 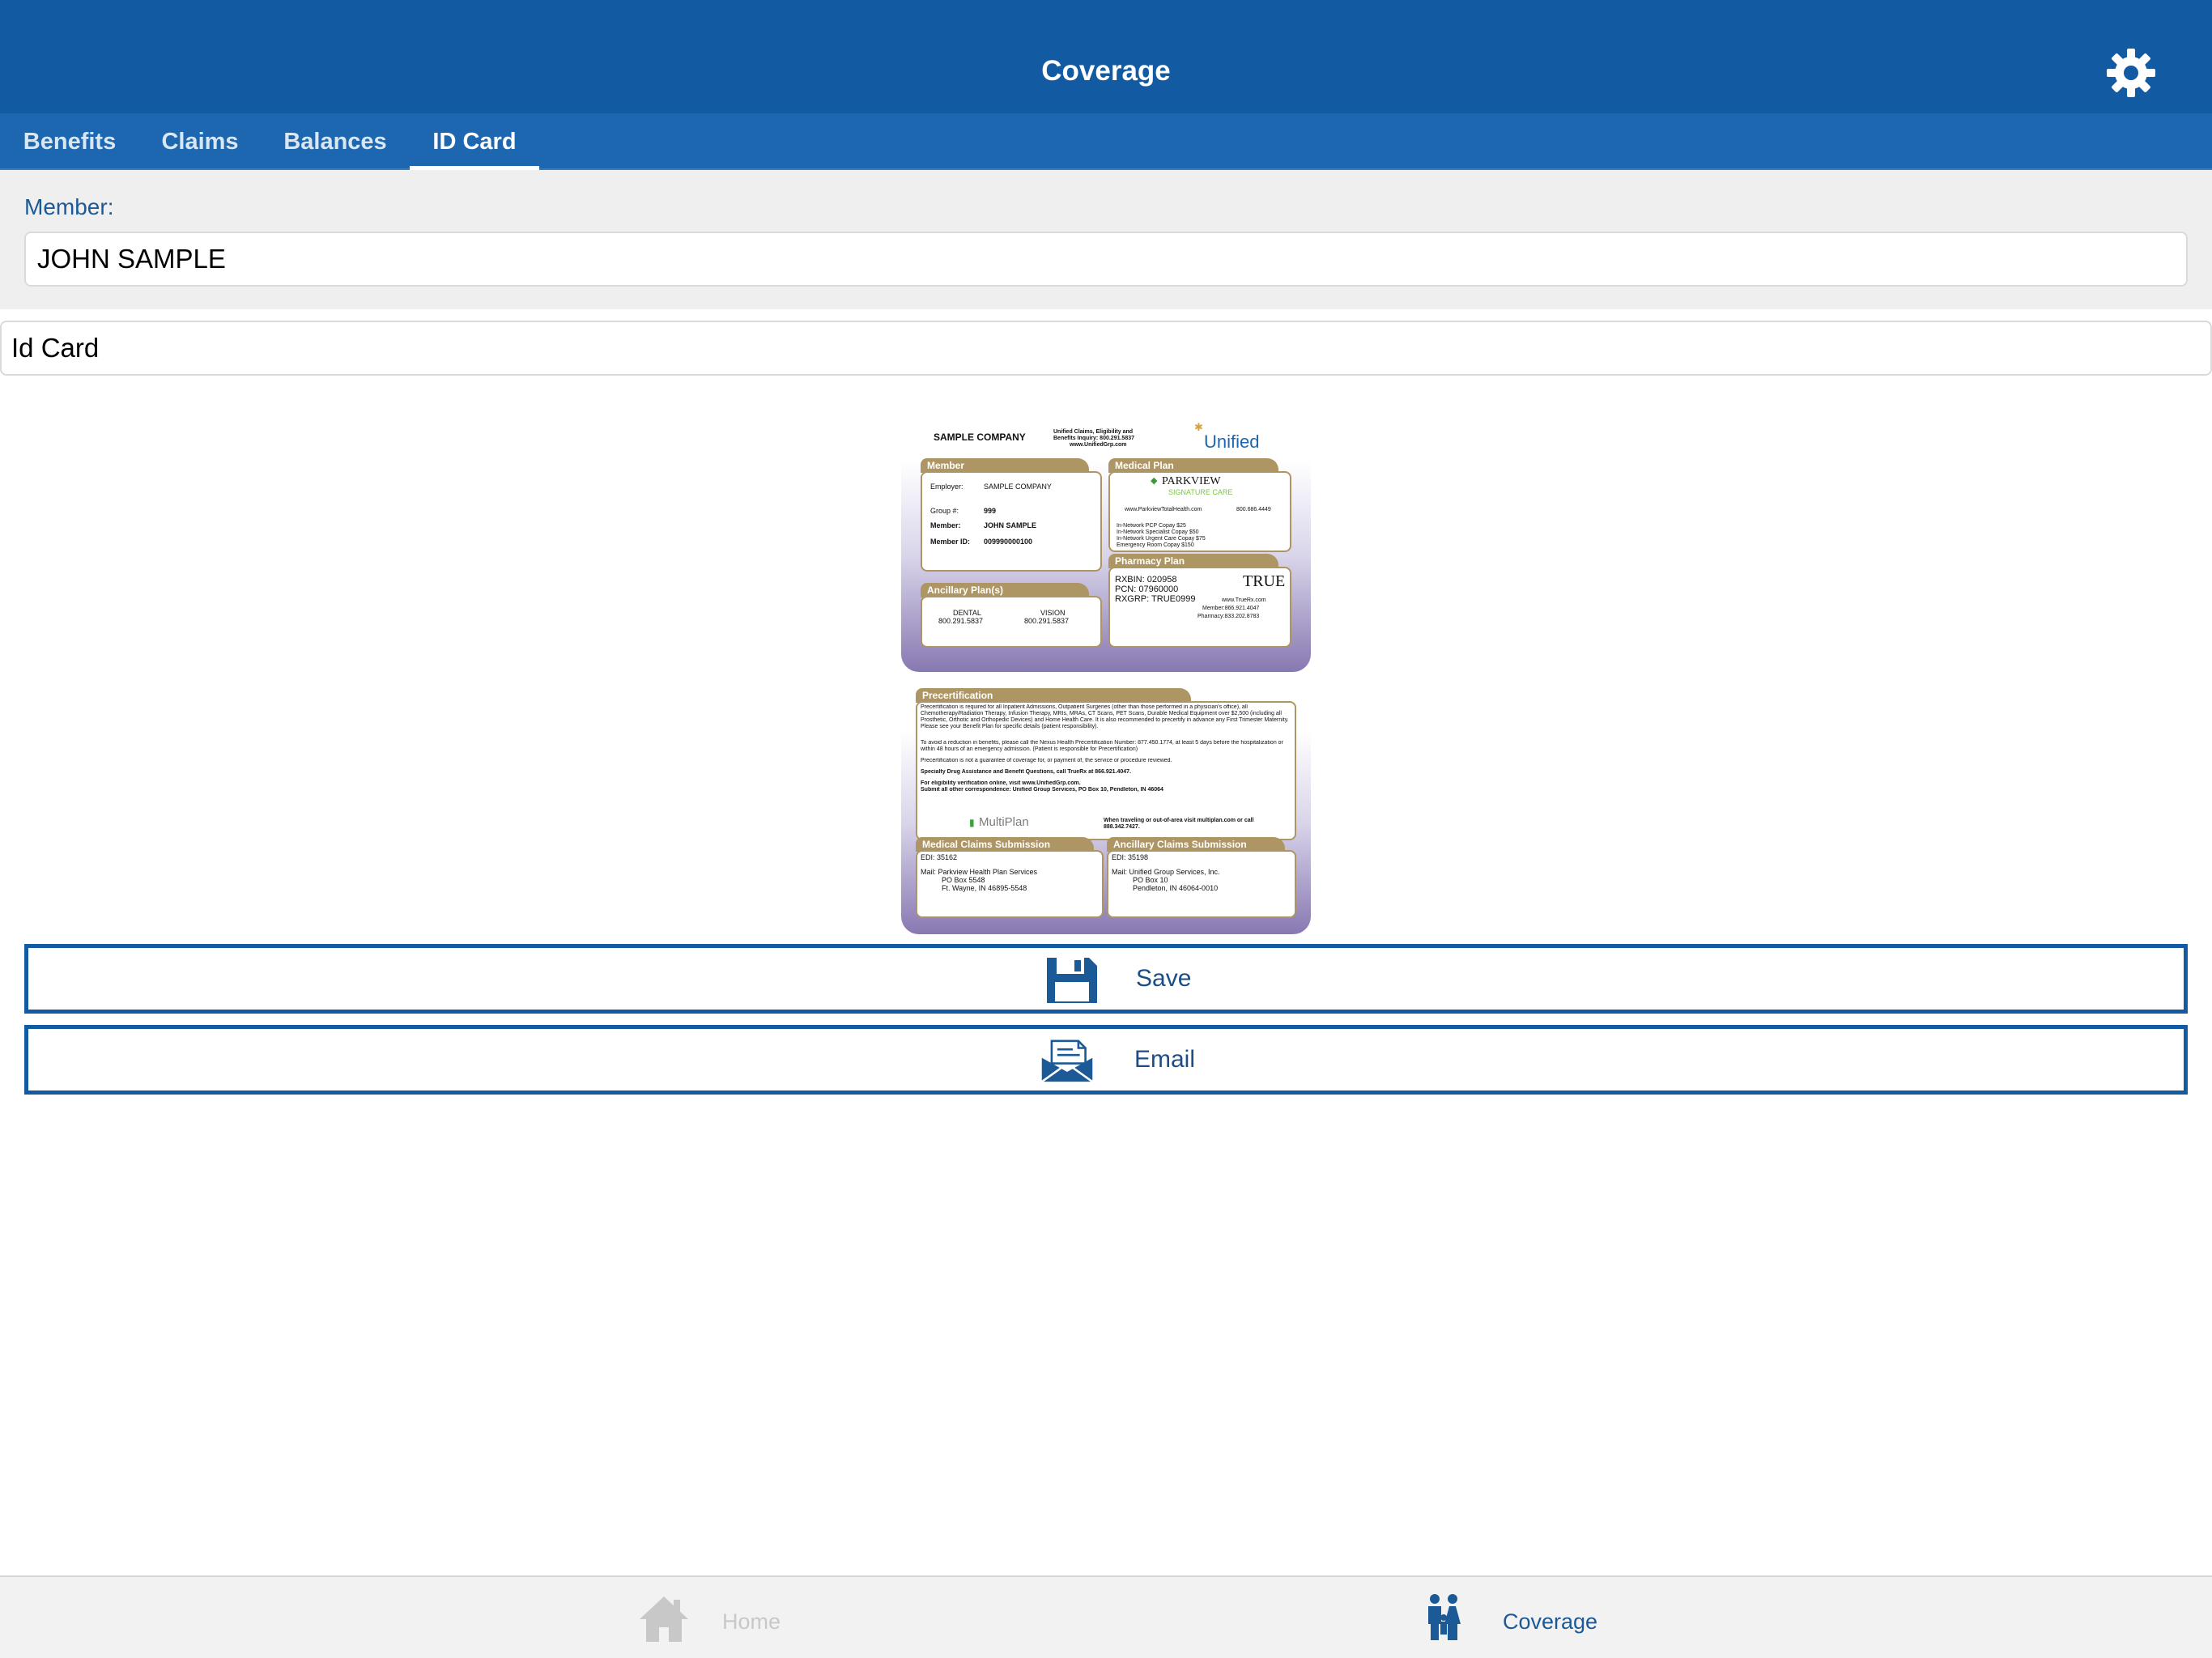 What do you see at coordinates (972, 822) in the screenshot?
I see `multiplan-logo-mark-icon: ▮` at bounding box center [972, 822].